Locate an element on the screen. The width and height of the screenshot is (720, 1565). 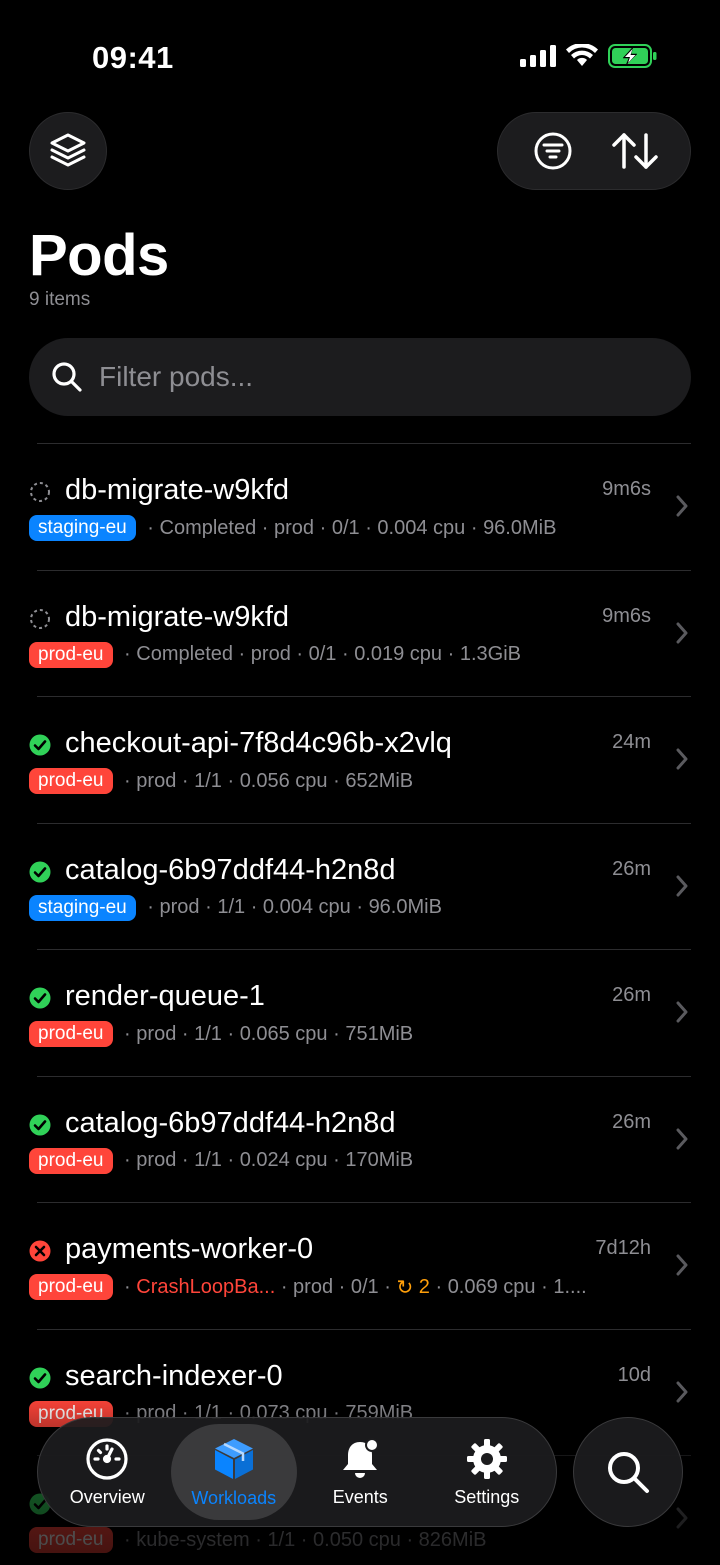
tab-label: Events is located at coordinates (360, 1496).